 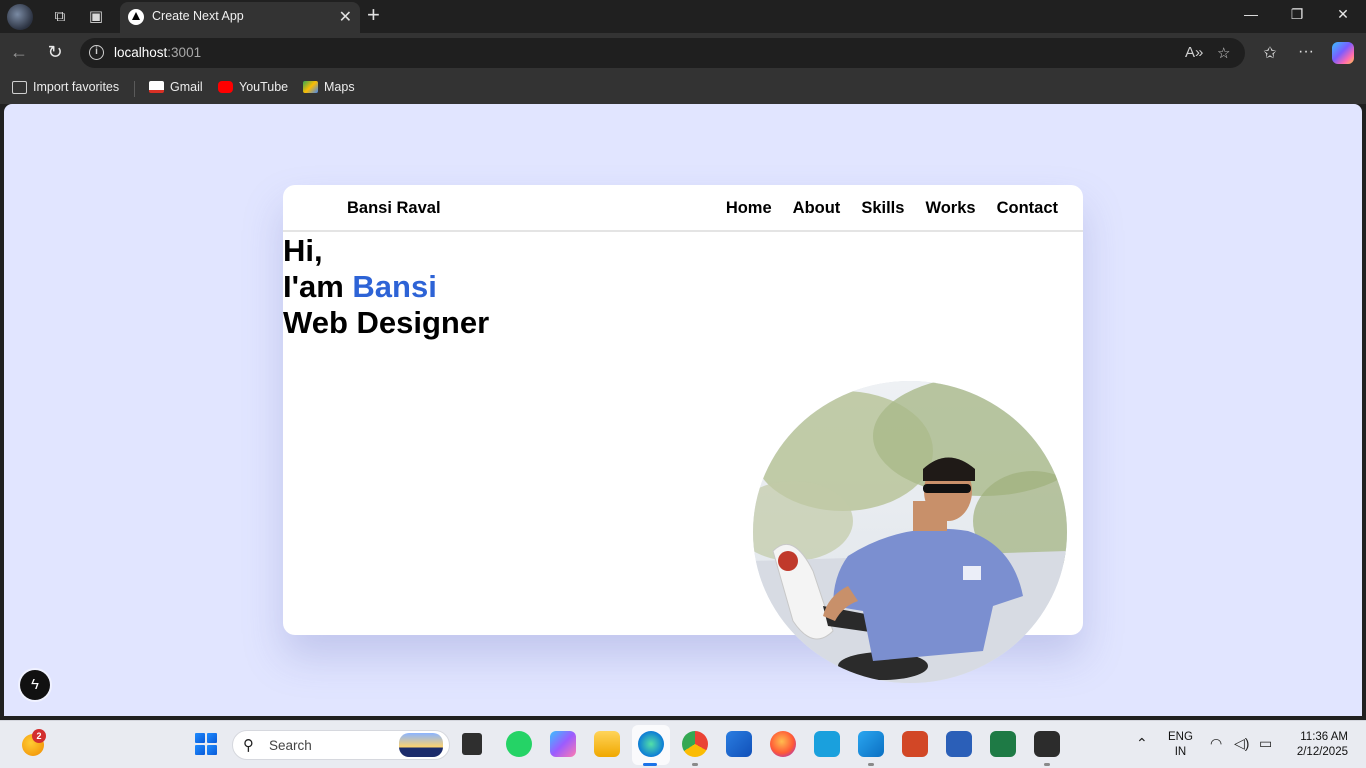 What do you see at coordinates (39, 736) in the screenshot?
I see `notification-badge: 2` at bounding box center [39, 736].